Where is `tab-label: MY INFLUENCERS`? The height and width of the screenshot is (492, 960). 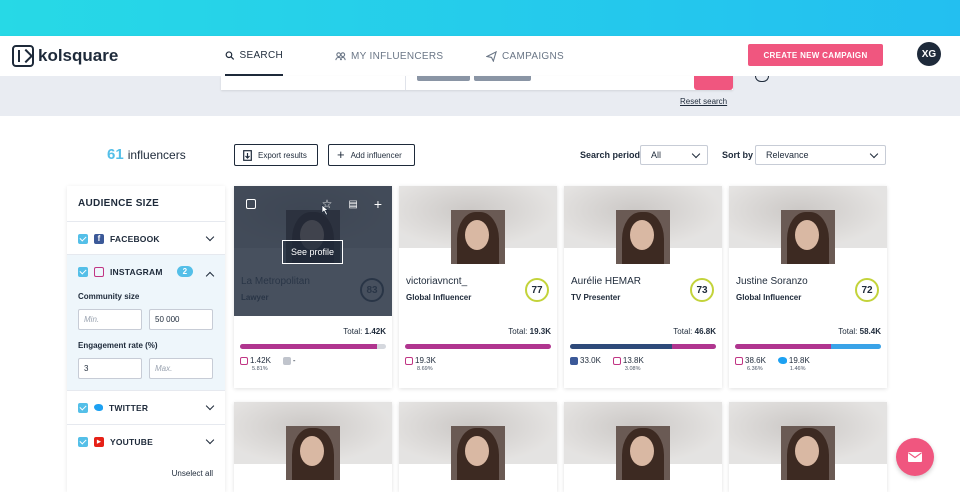
tab-label: MY INFLUENCERS is located at coordinates (397, 56).